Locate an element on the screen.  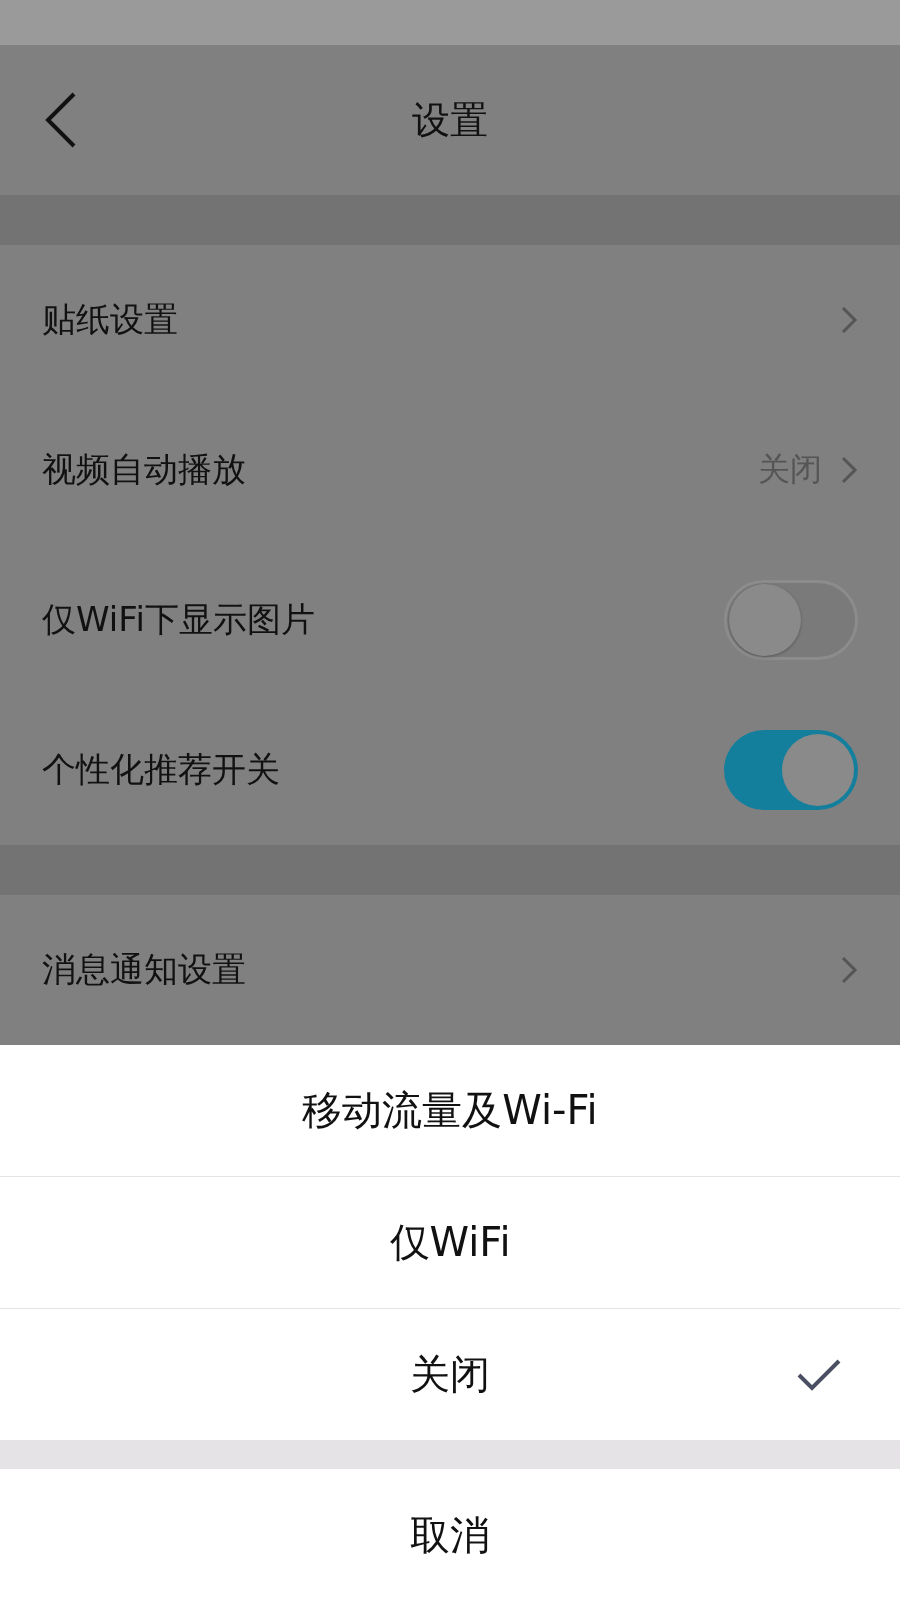
page-title: 设置 is located at coordinates (450, 120).